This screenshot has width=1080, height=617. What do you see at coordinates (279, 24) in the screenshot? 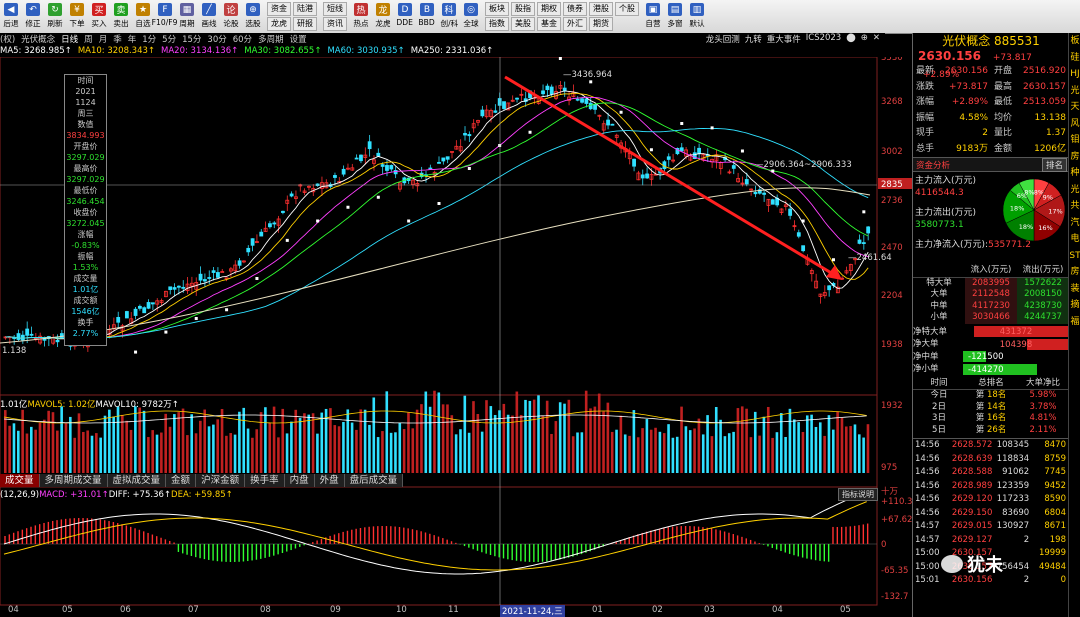
I see `tool-grid-a-item-2: 龙虎` at bounding box center [279, 24].